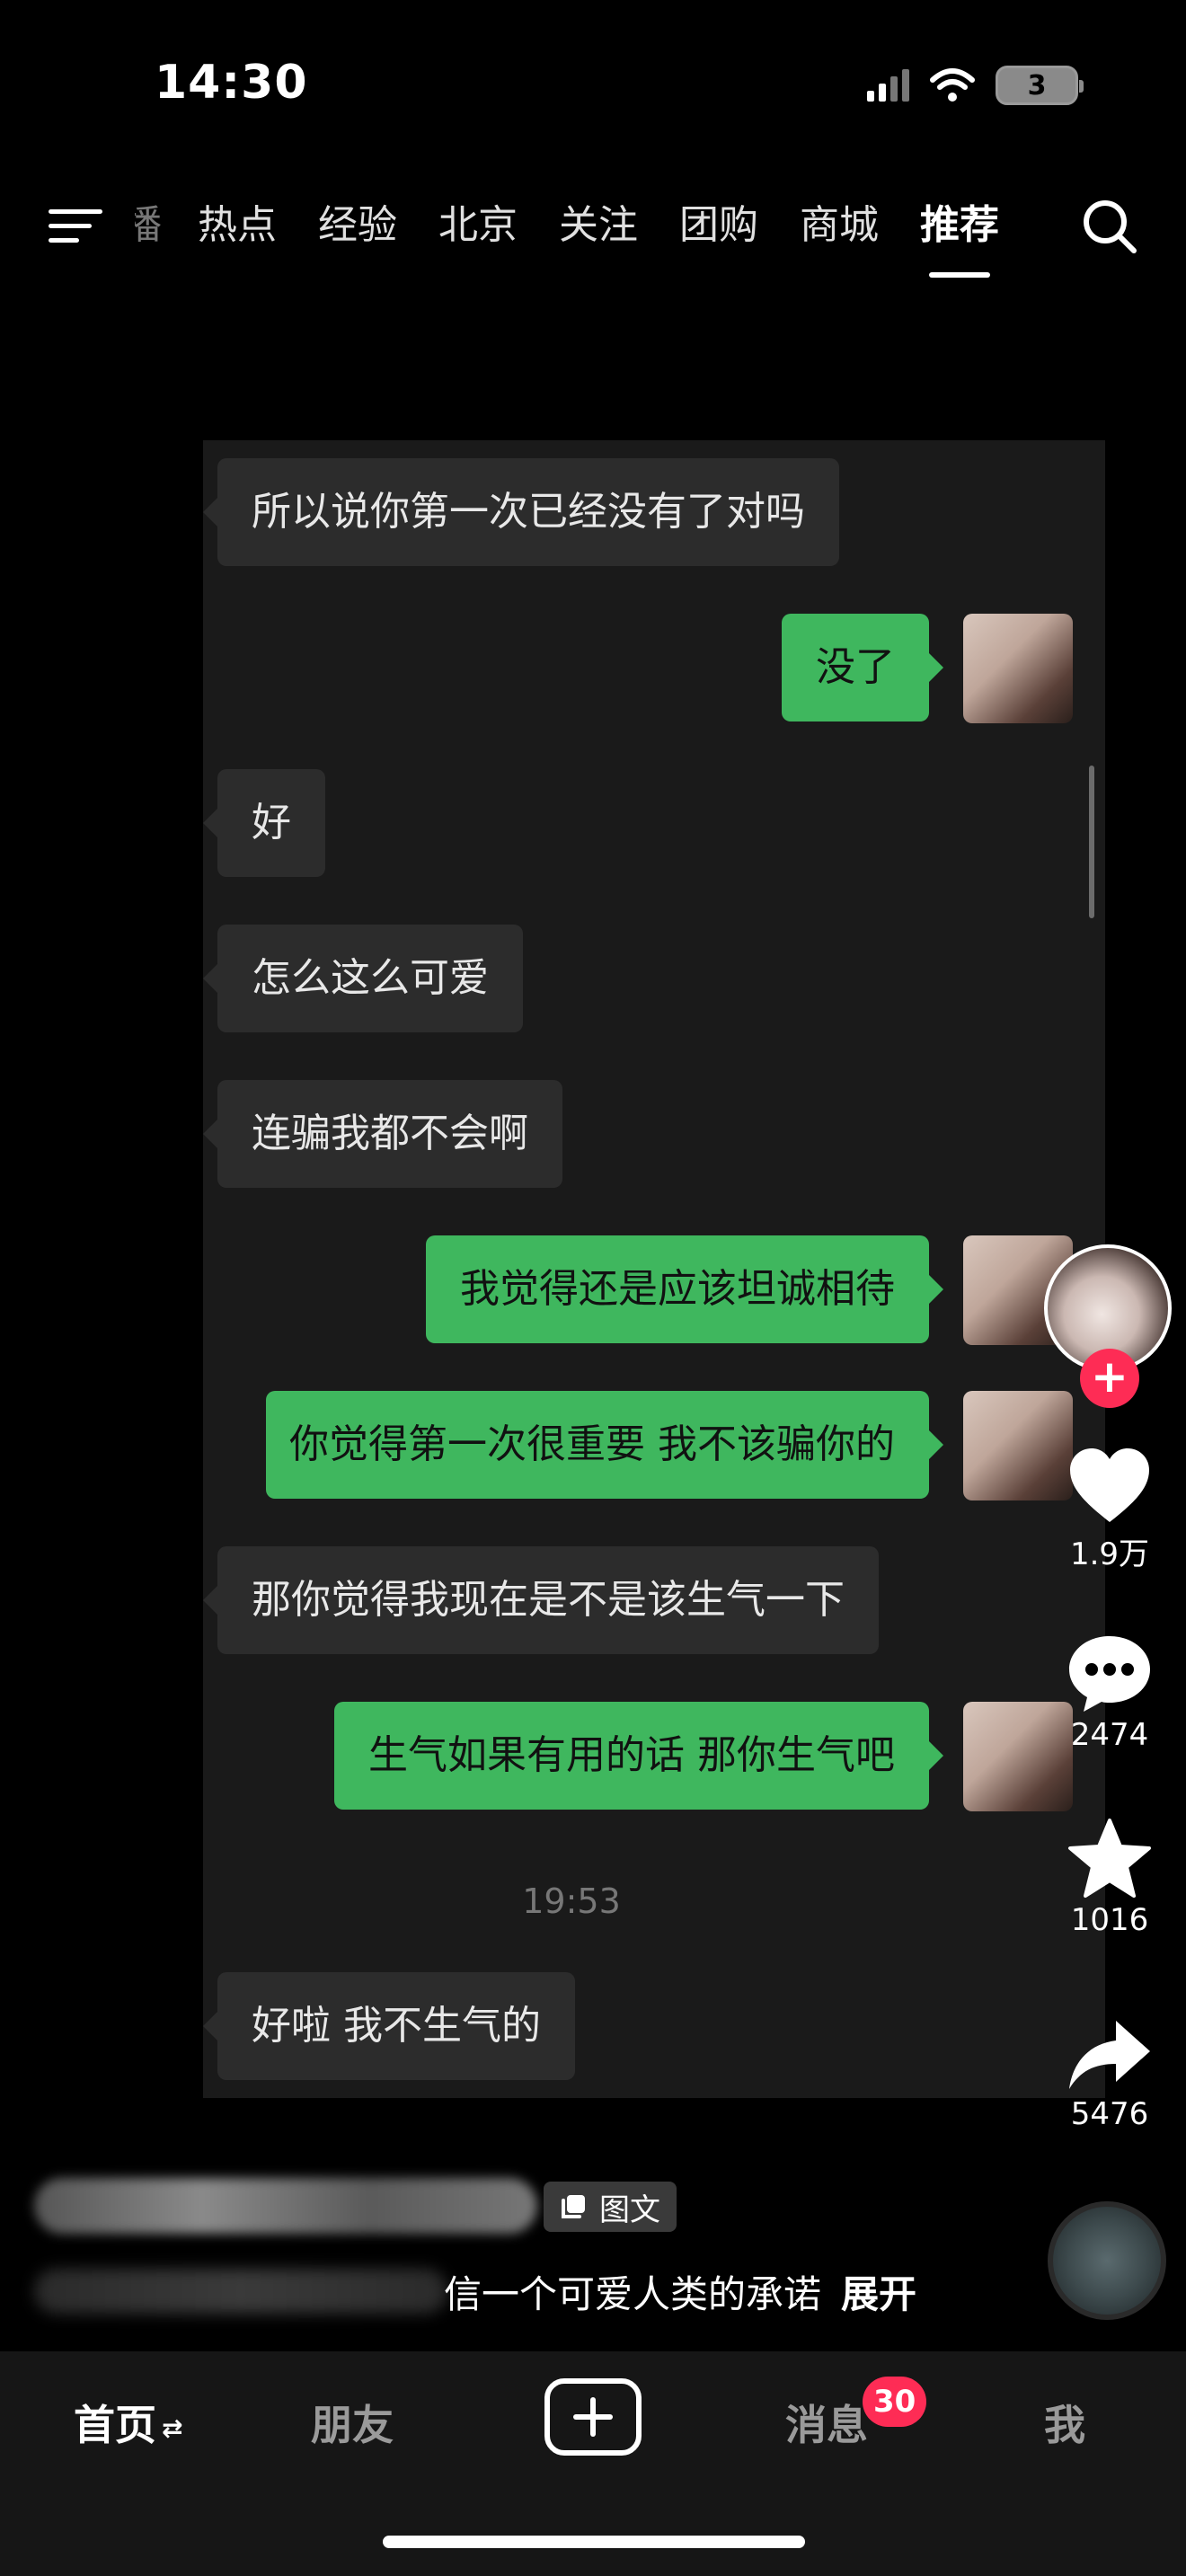 Image resolution: width=1186 pixels, height=2576 pixels. What do you see at coordinates (1109, 2055) in the screenshot?
I see `share-arrow-icon` at bounding box center [1109, 2055].